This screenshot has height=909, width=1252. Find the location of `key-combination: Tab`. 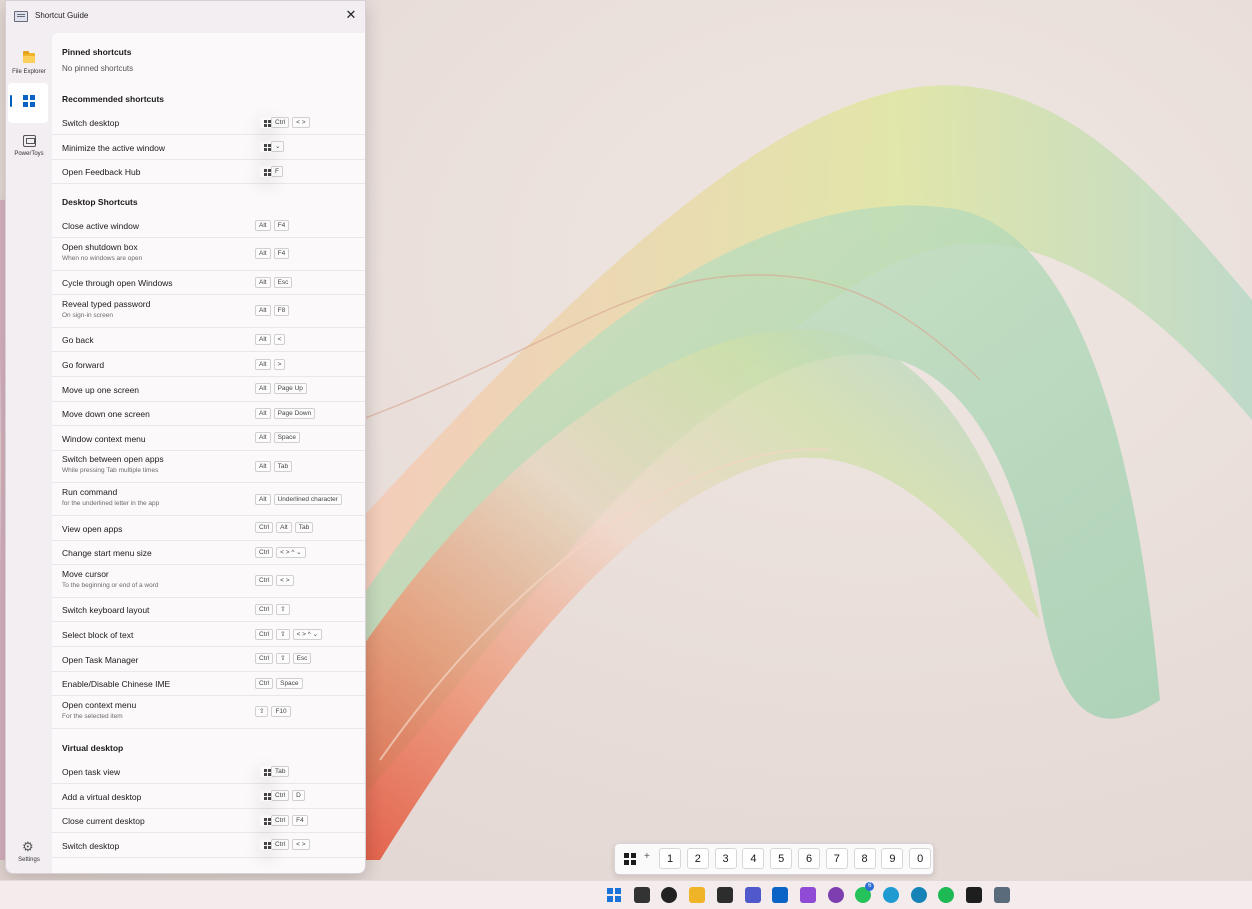

key-combination: Tab is located at coordinates (272, 771).